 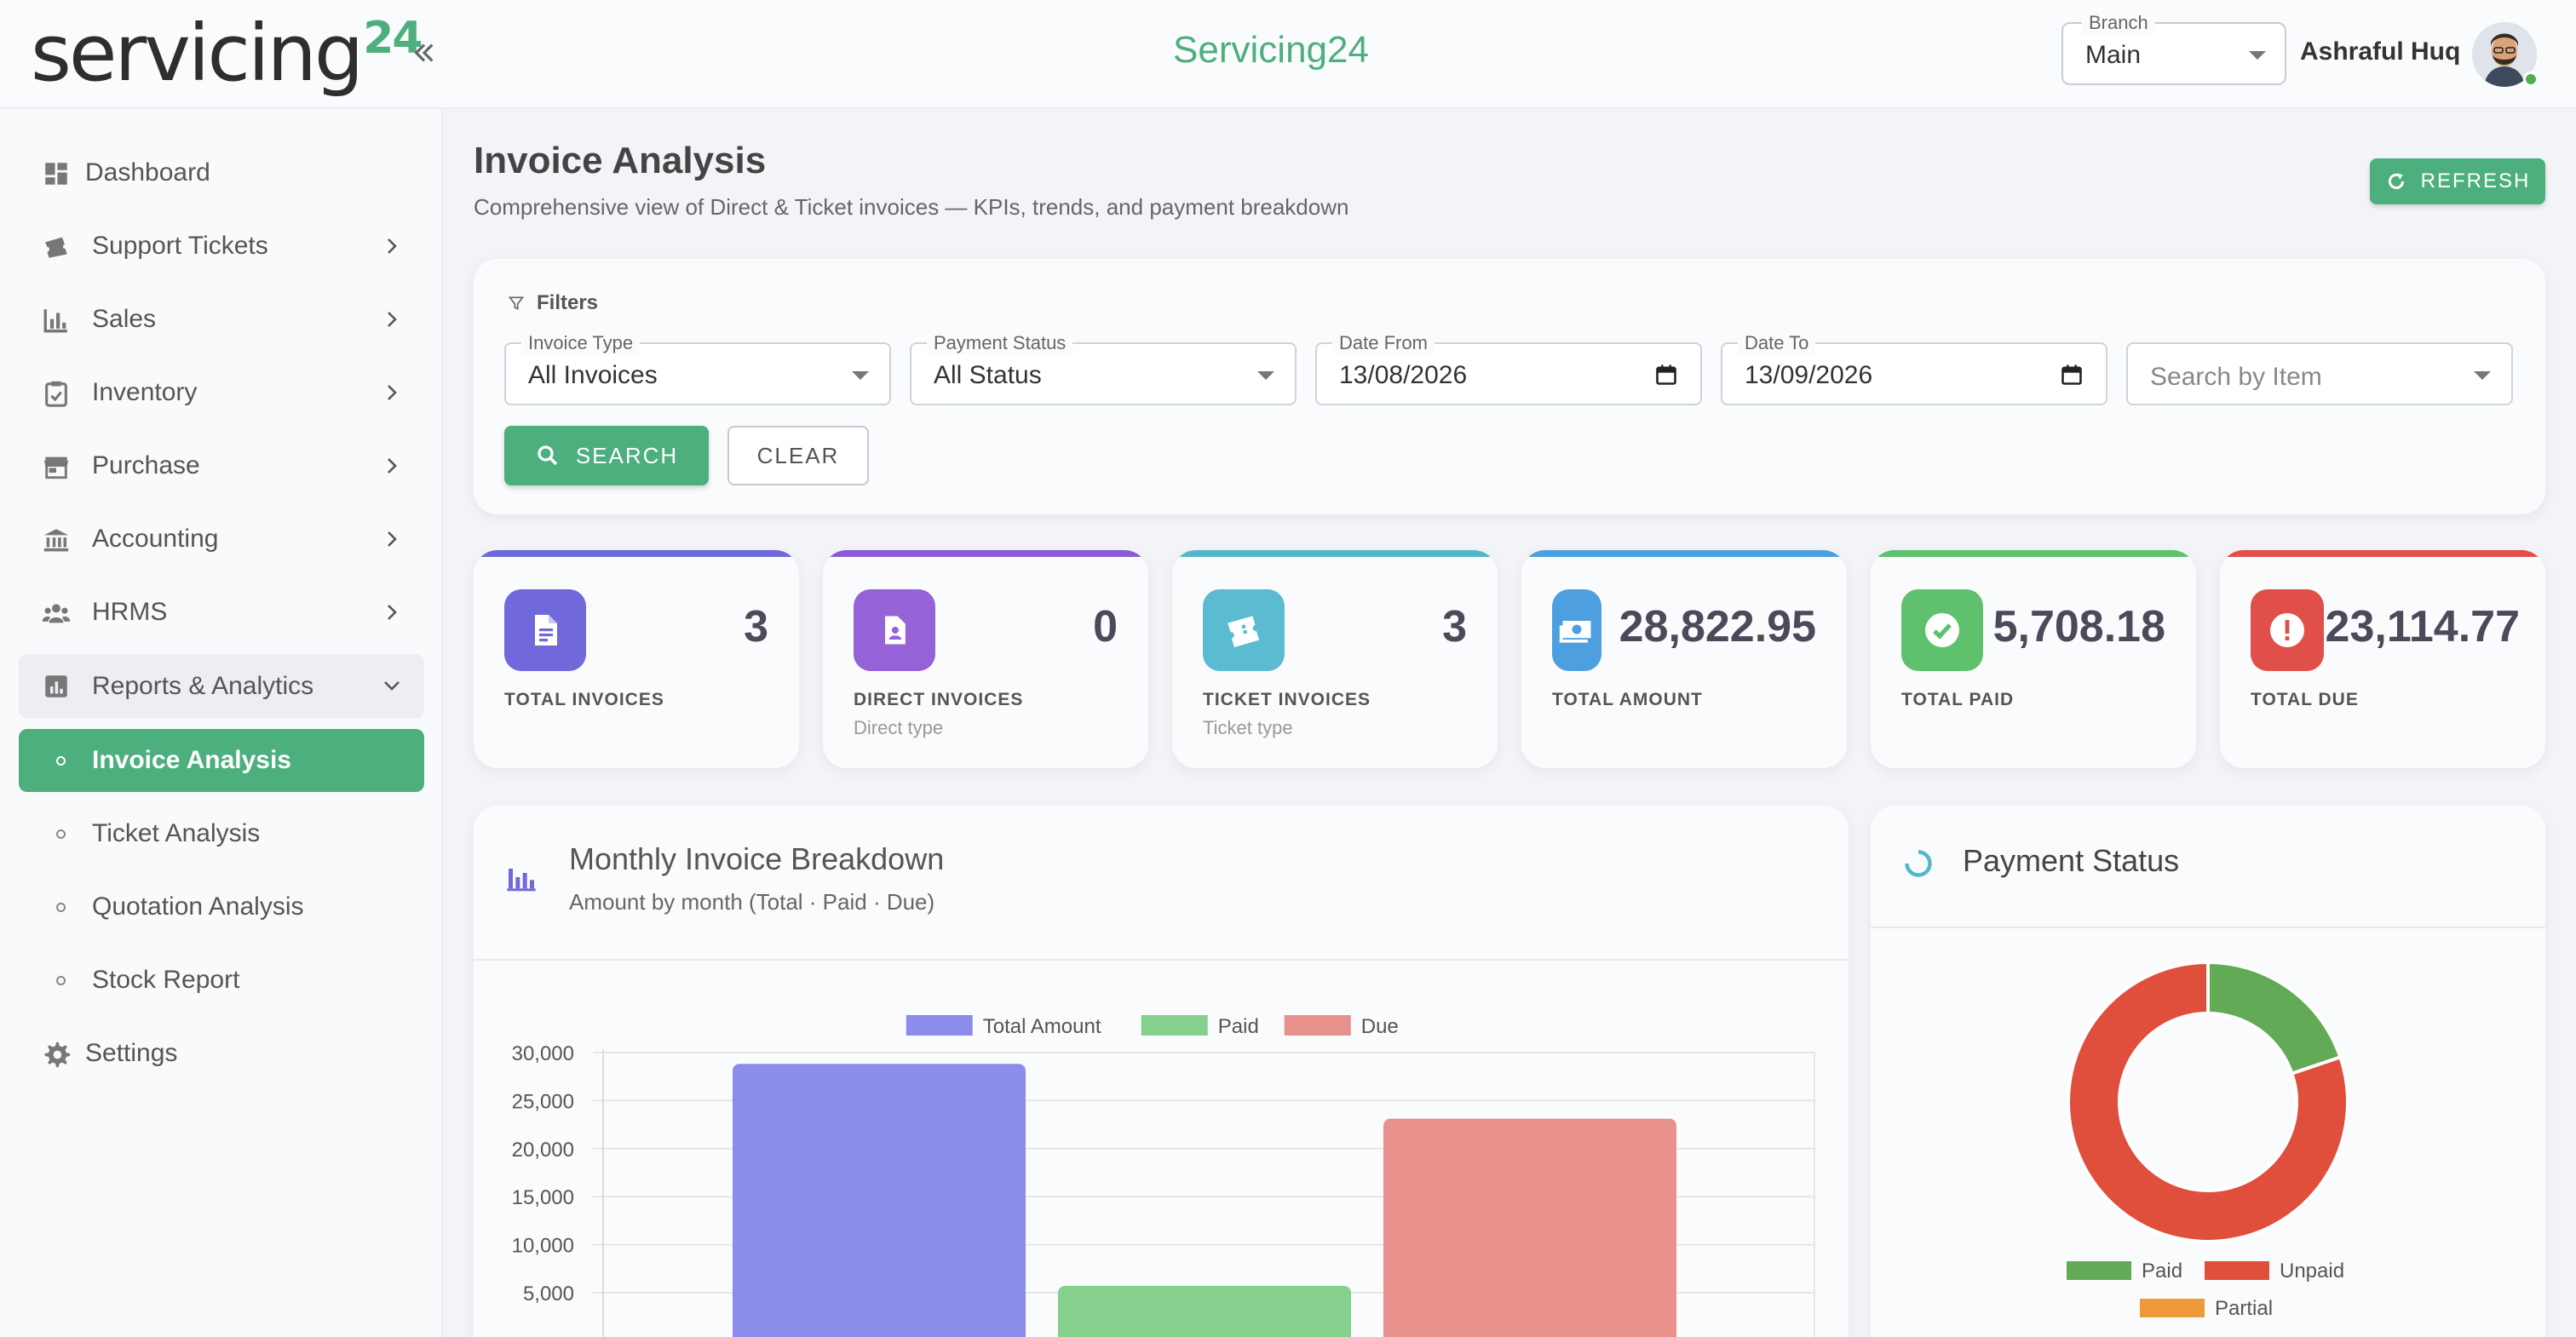 What do you see at coordinates (2475, 181) in the screenshot?
I see `refresh-label: REFRESH` at bounding box center [2475, 181].